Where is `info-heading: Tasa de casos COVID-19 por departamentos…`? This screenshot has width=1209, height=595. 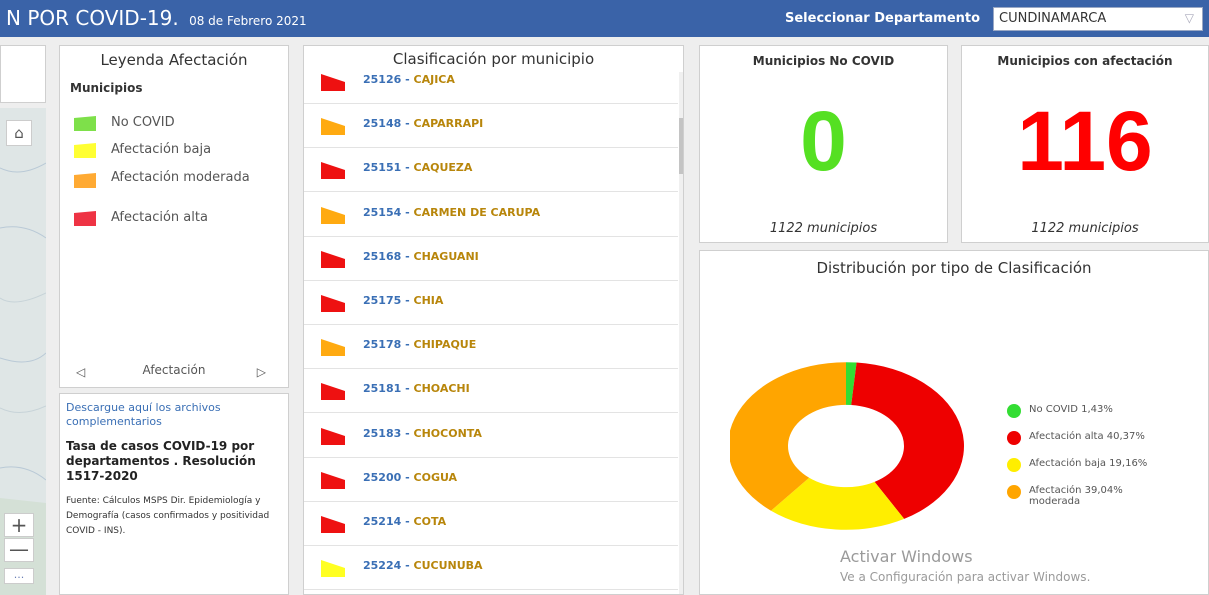 info-heading: Tasa de casos COVID-19 por departamentos… is located at coordinates (161, 461).